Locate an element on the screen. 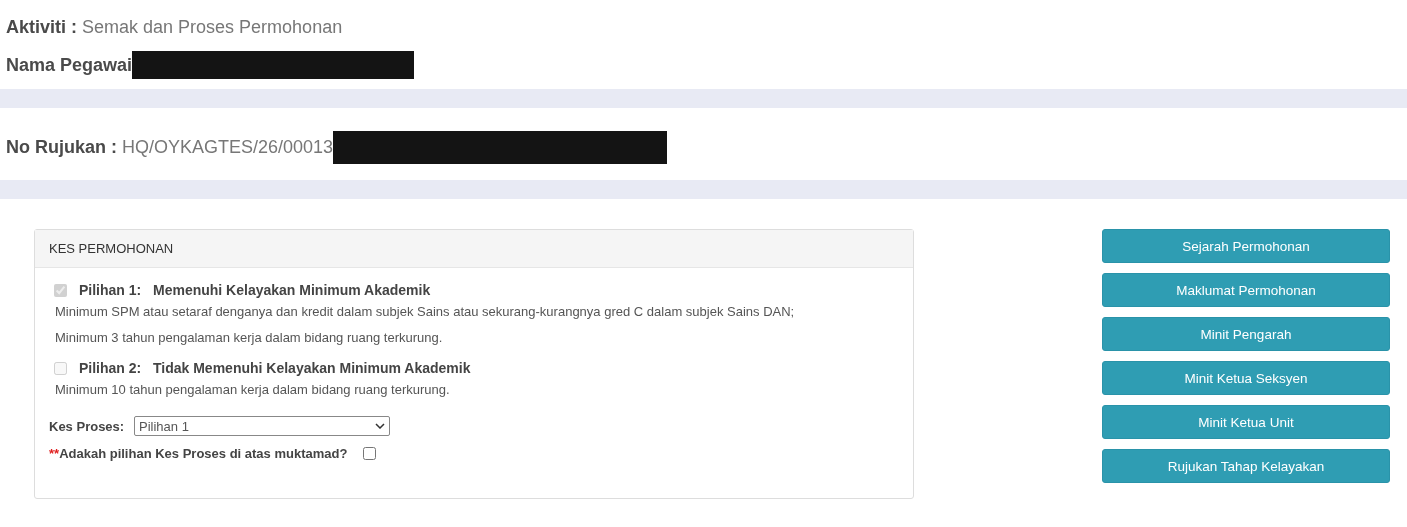 This screenshot has width=1407, height=527. chevron-down-icon is located at coordinates (380, 426).